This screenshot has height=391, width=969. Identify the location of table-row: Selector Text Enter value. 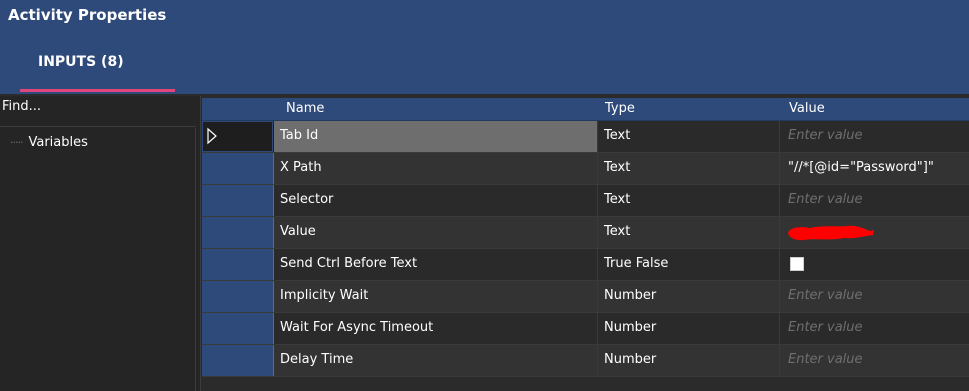
(585, 201).